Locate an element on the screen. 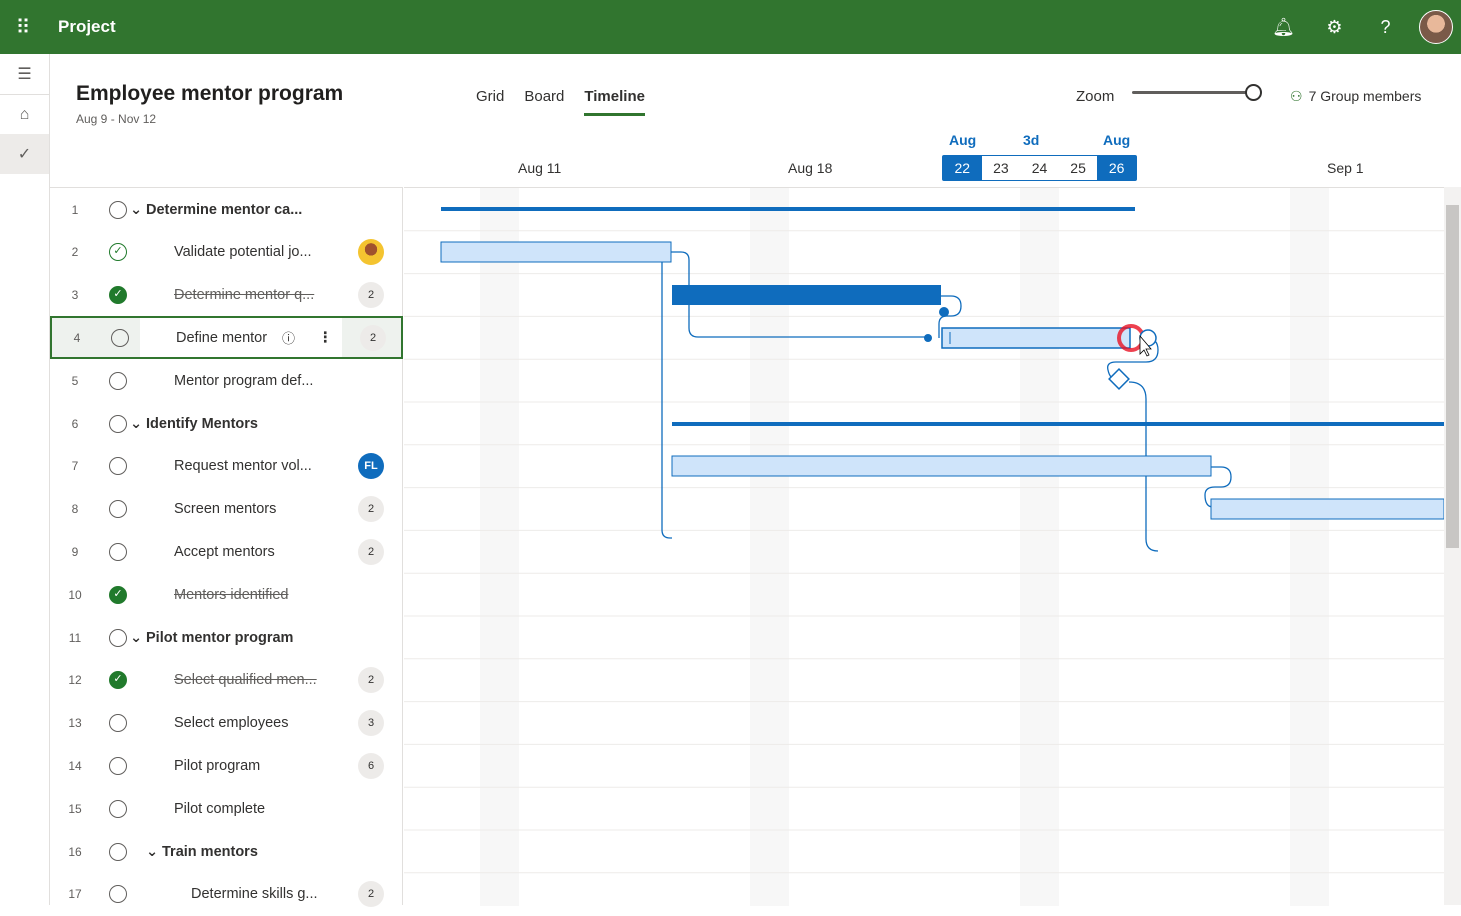 Image resolution: width=1461 pixels, height=916 pixels. task-name: Screen mentors is located at coordinates (225, 509).